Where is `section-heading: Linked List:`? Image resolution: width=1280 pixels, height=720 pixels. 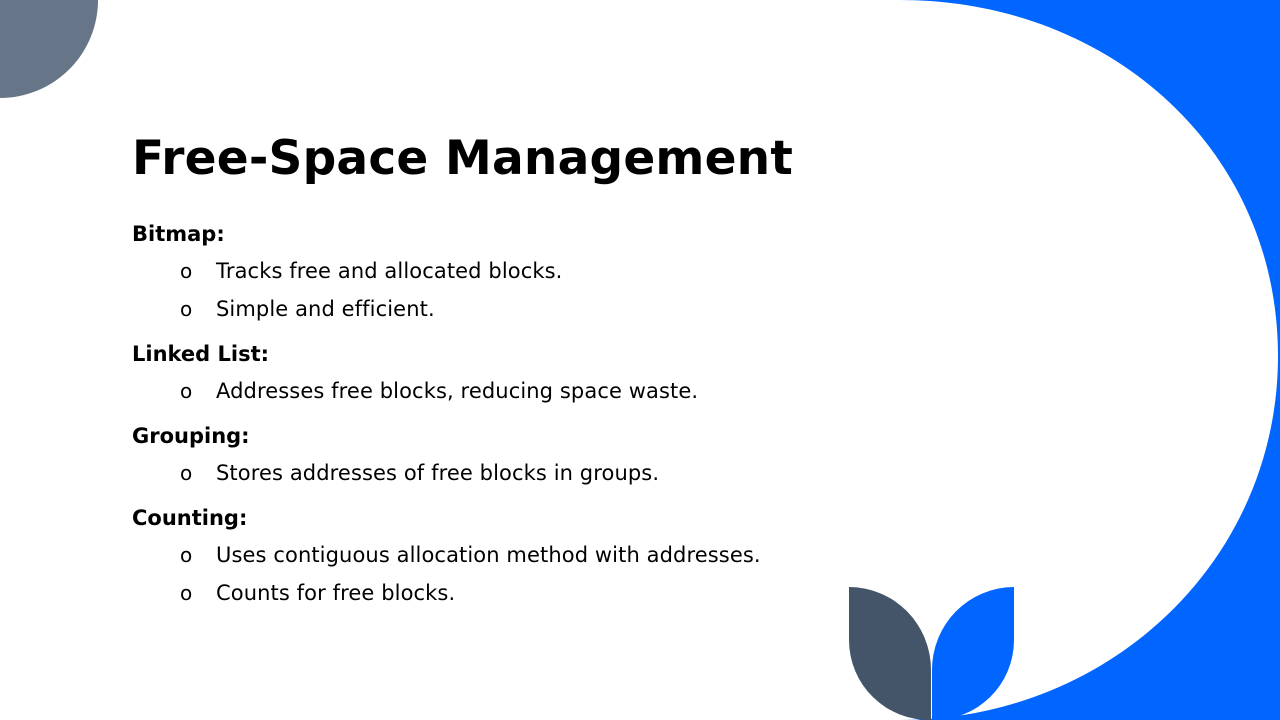
section-heading: Linked List: is located at coordinates (201, 354).